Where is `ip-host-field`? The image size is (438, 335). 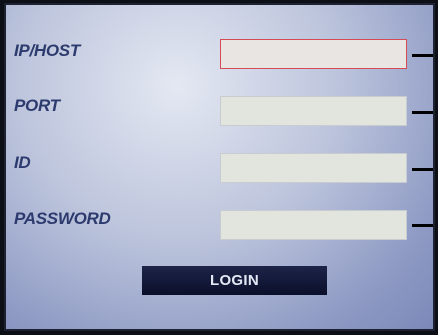
ip-host-field is located at coordinates (313, 54).